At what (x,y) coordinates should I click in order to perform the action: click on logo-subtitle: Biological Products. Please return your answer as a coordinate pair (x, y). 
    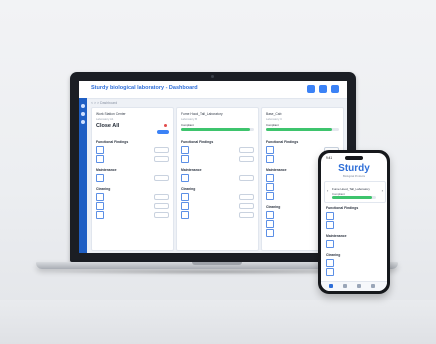
    Looking at the image, I should click on (354, 176).